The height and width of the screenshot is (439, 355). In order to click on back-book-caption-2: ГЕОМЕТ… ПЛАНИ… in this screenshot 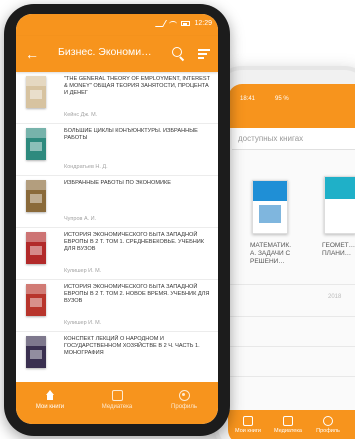, I will do `click(338, 249)`.